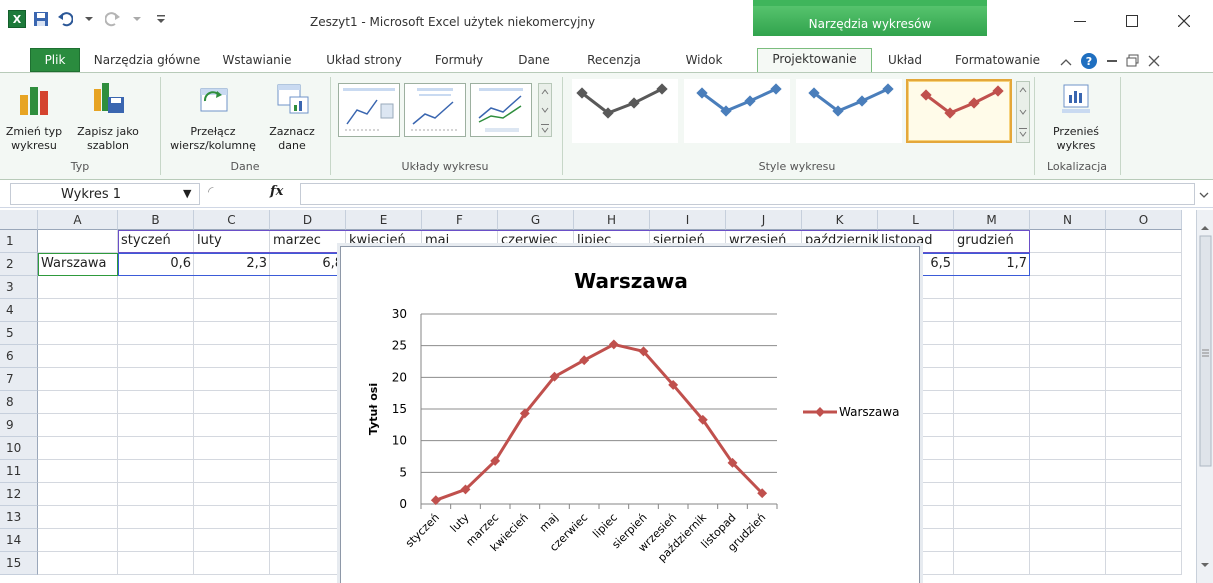 This screenshot has height=583, width=1213. I want to click on chart-style-blue-alt, so click(849, 111).